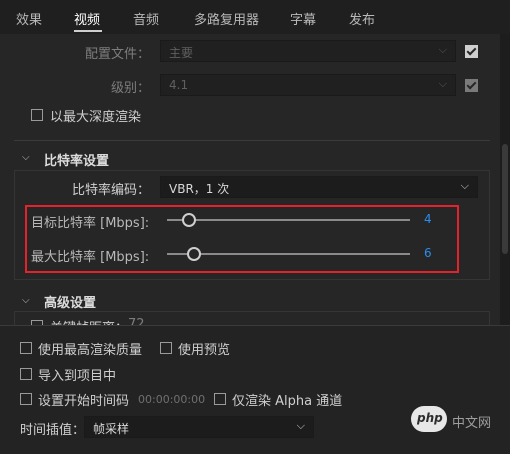 The height and width of the screenshot is (454, 510). Describe the element at coordinates (252, 140) in the screenshot. I see `divider` at that location.